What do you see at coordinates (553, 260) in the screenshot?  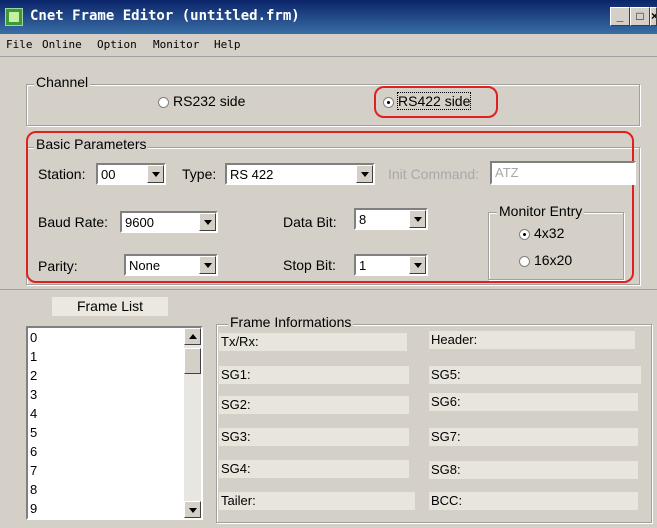 I see `monitor-16x20-label: 16x20` at bounding box center [553, 260].